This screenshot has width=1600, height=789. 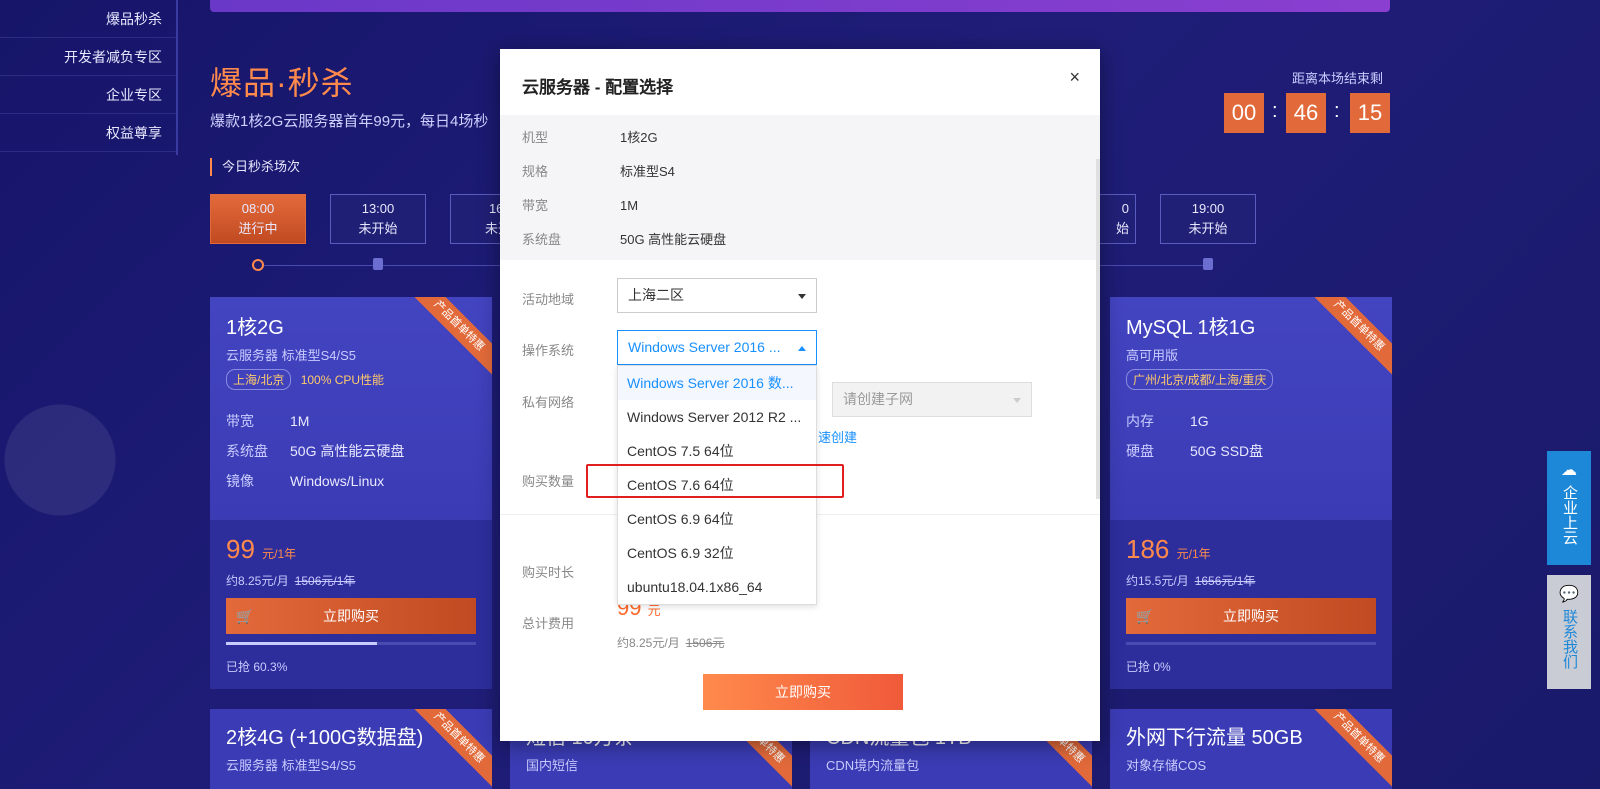 I want to click on info-key: 带宽, so click(x=535, y=205).